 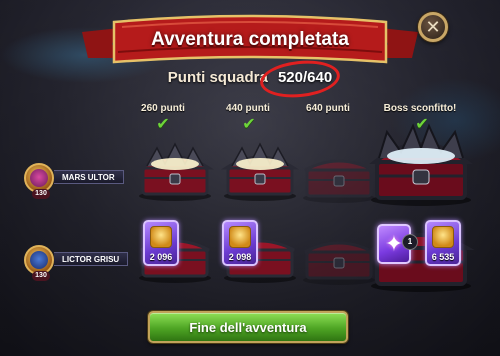 What do you see at coordinates (240, 257) in the screenshot?
I see `reward-quantity: 2 098` at bounding box center [240, 257].